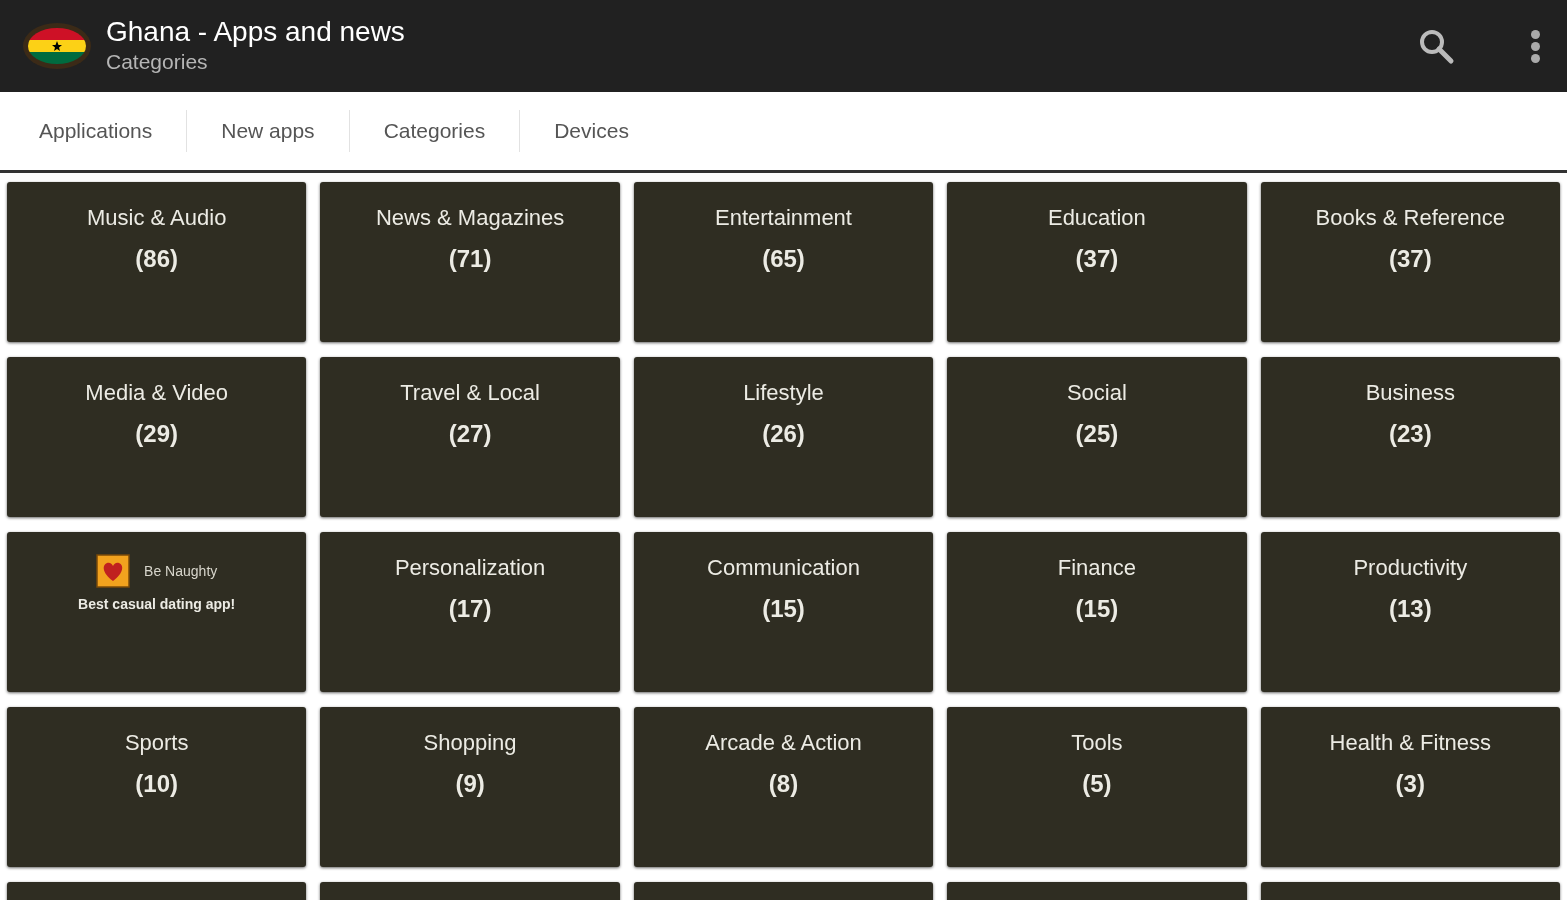 This screenshot has height=900, width=1567. I want to click on category-tile: Entertainment (65), so click(783, 262).